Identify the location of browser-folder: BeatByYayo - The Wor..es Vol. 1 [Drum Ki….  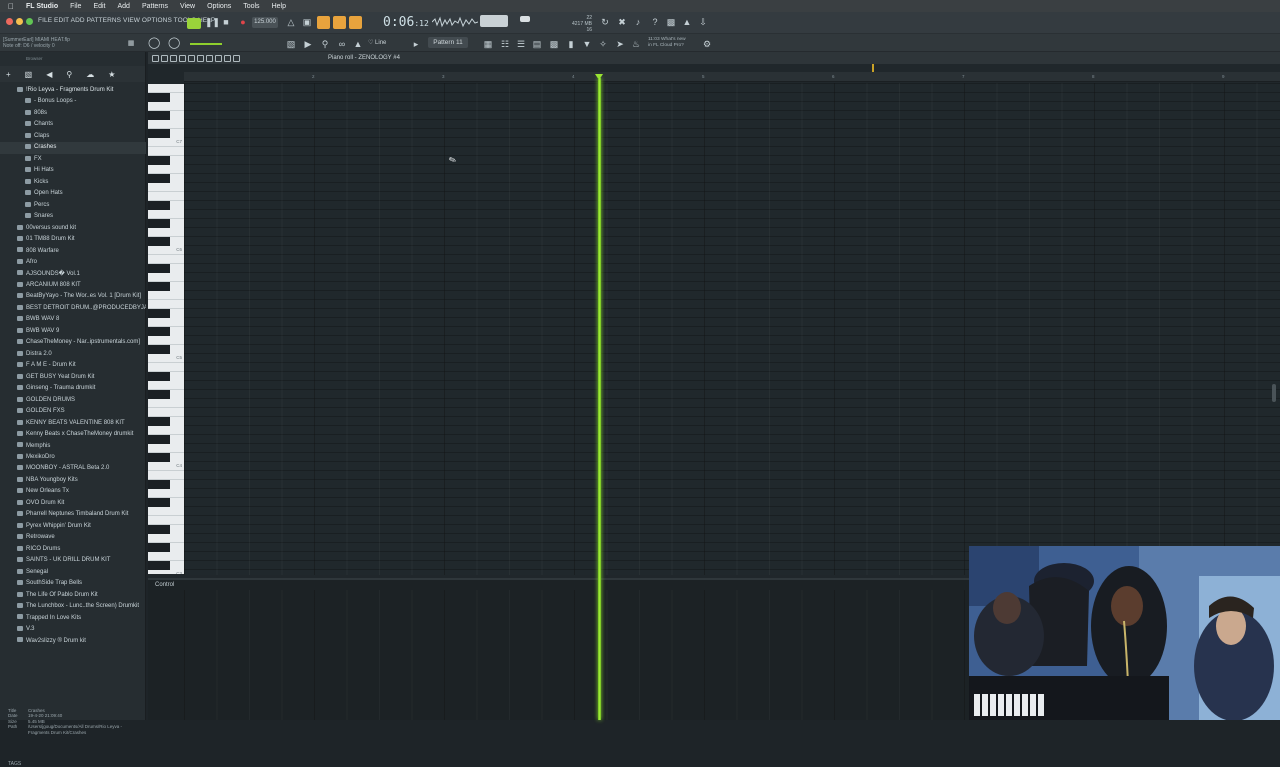
(73, 296).